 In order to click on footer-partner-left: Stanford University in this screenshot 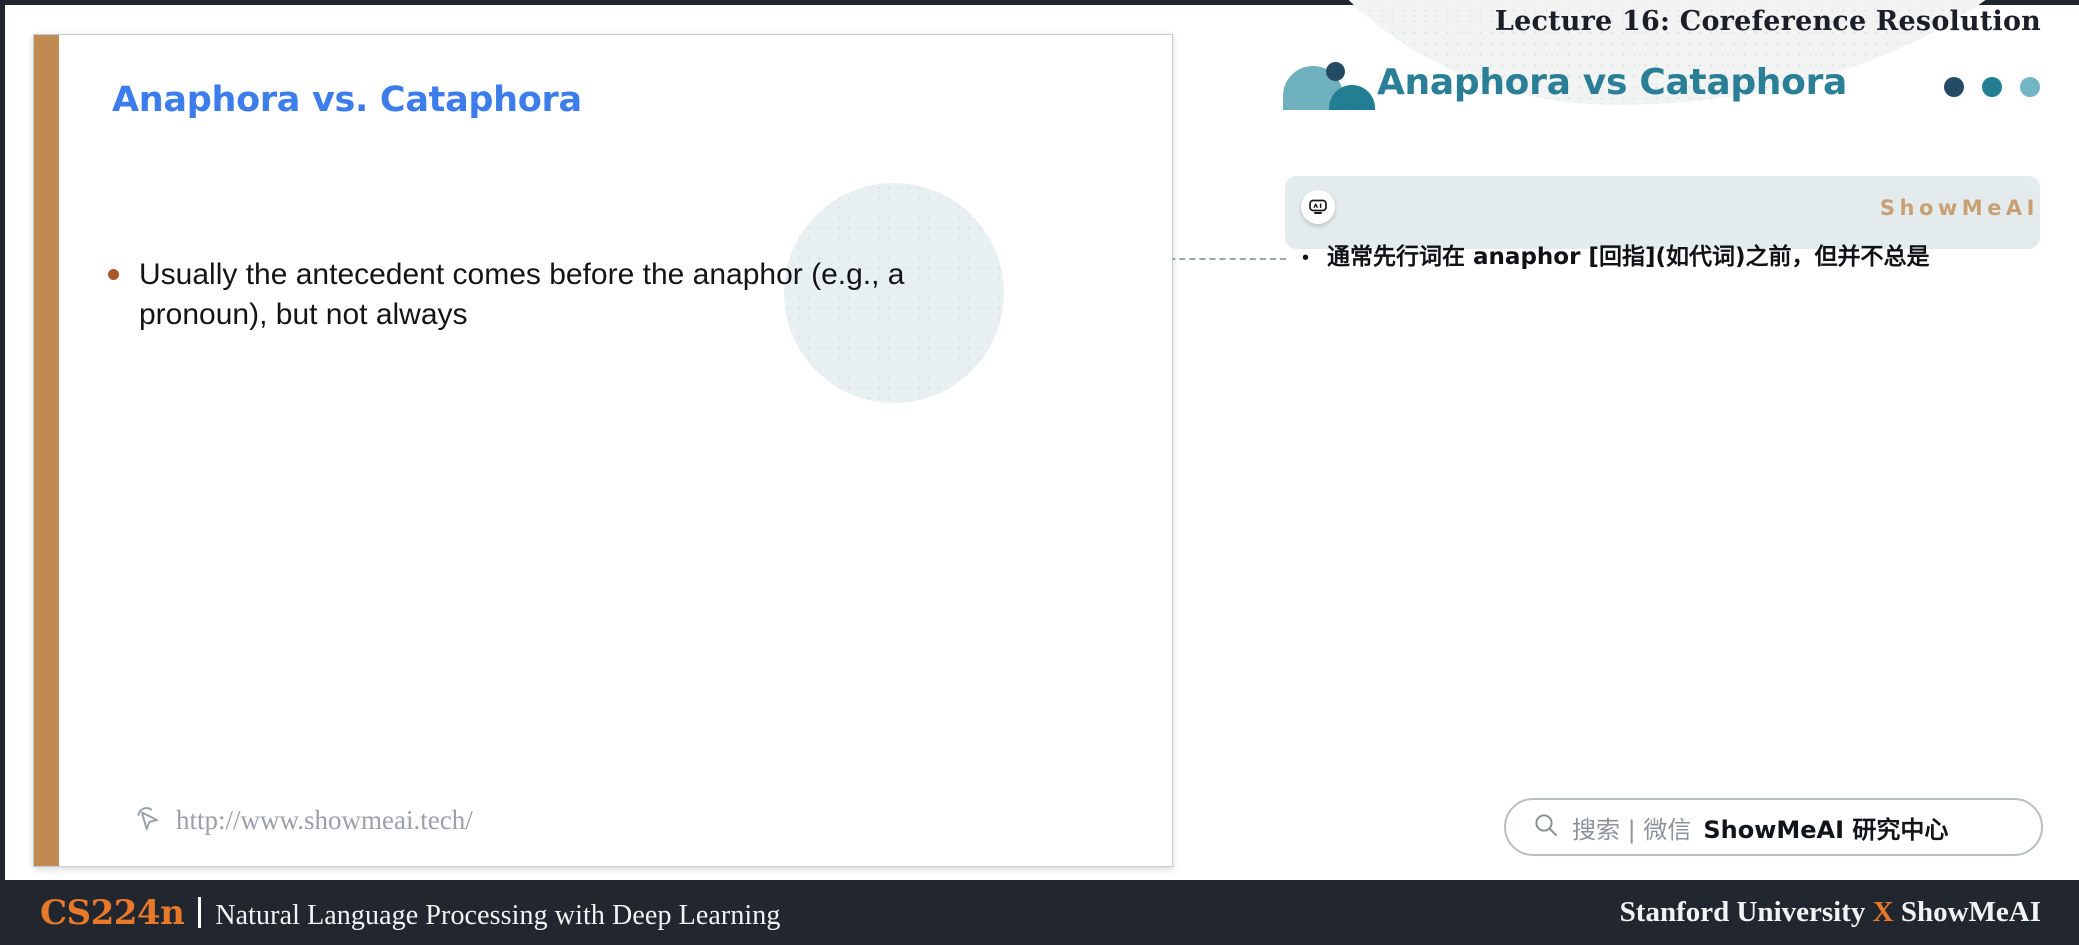, I will do `click(1742, 912)`.